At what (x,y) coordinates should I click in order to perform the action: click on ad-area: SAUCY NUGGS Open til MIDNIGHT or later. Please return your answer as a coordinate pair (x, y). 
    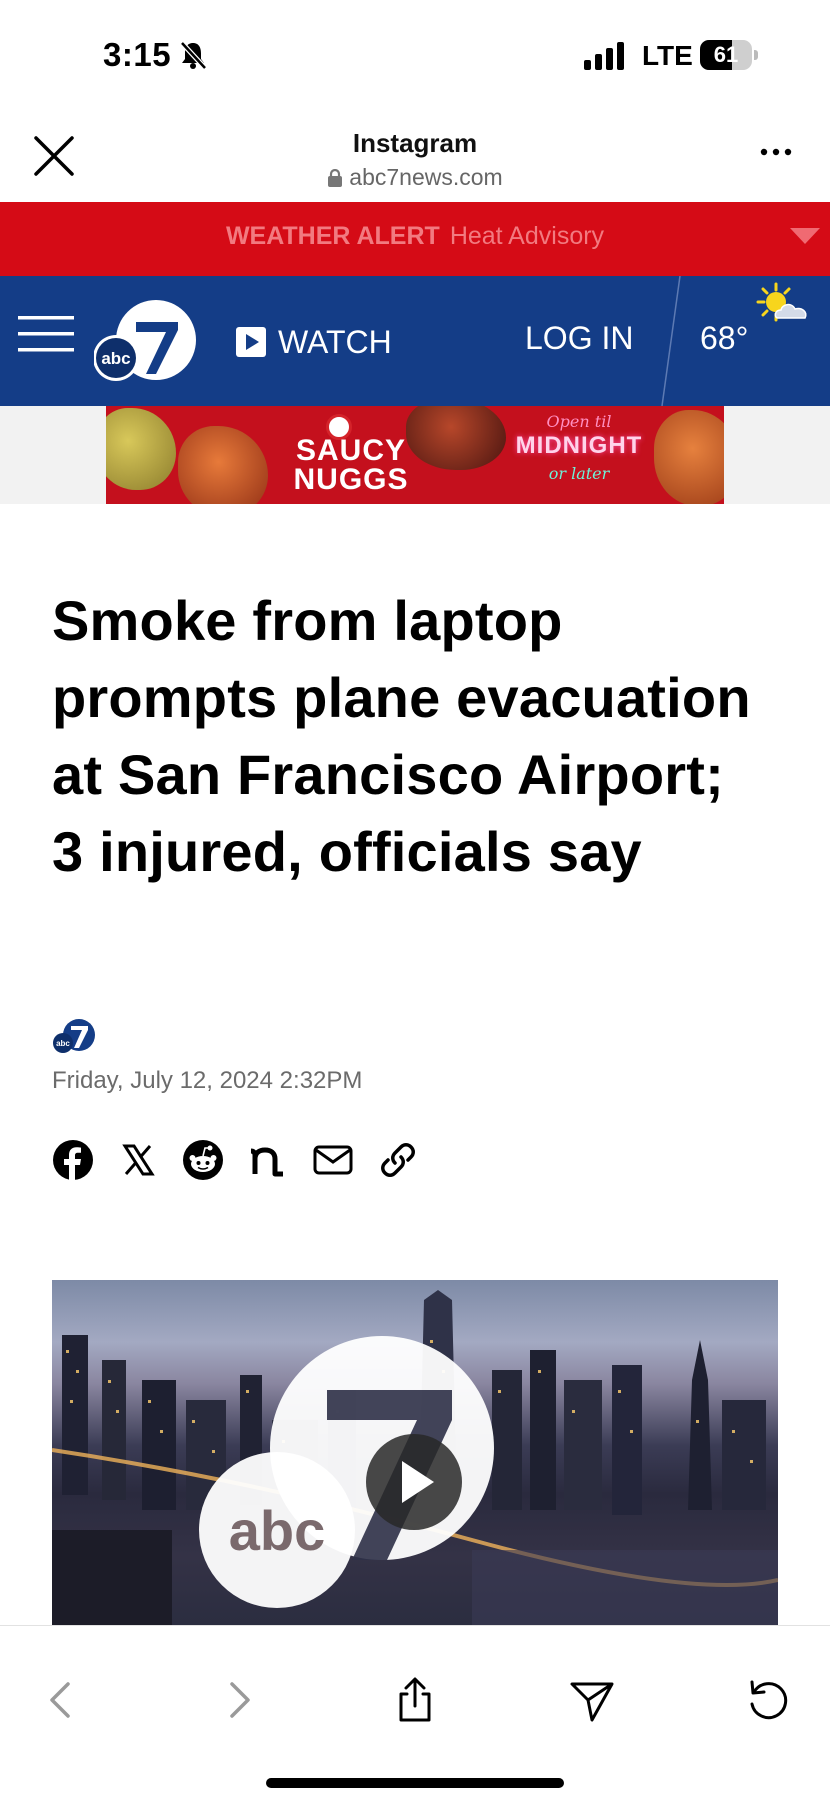
    Looking at the image, I should click on (415, 455).